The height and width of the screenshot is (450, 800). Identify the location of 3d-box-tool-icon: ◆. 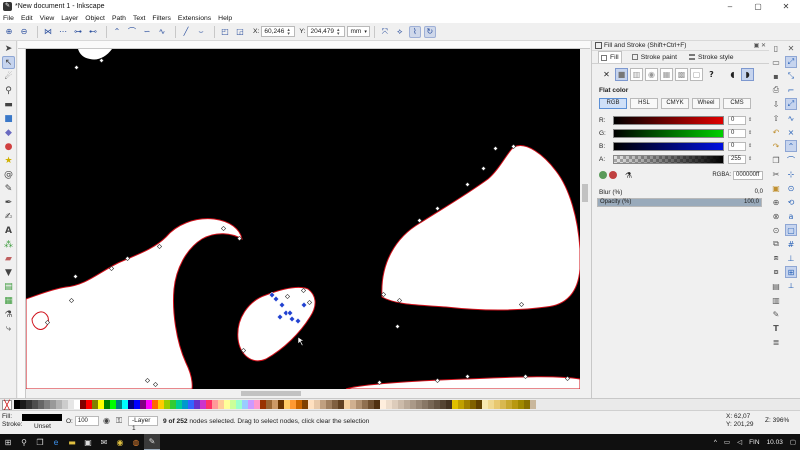
(8, 132).